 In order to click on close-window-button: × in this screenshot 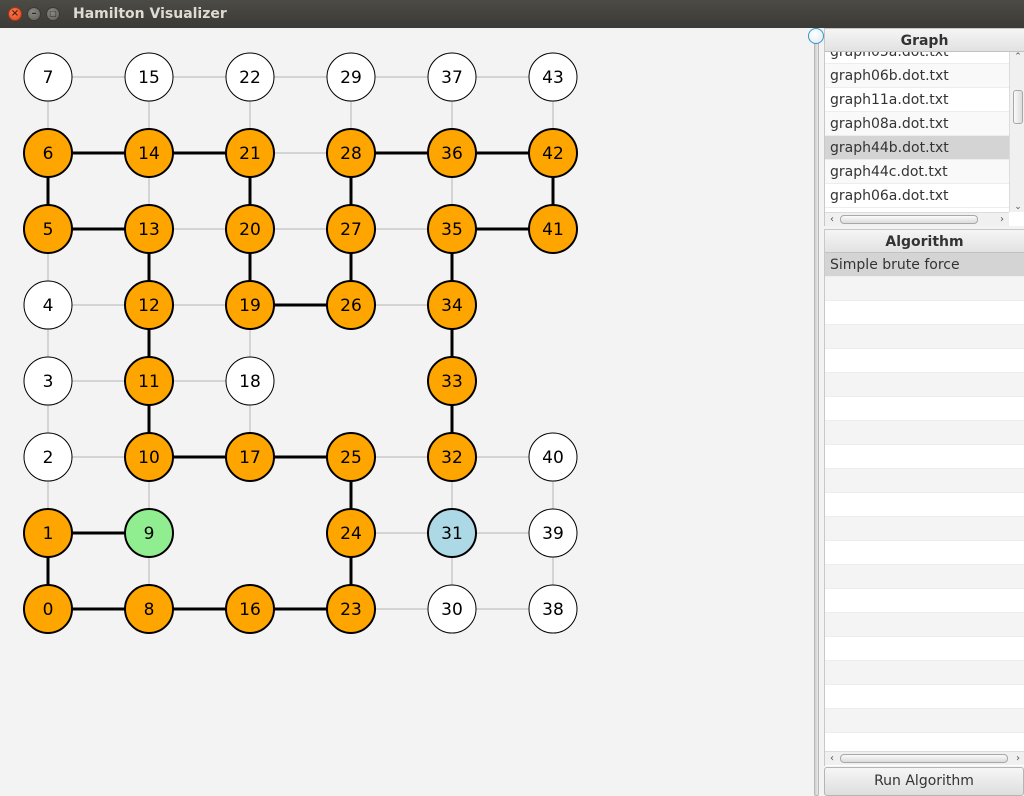, I will do `click(15, 14)`.